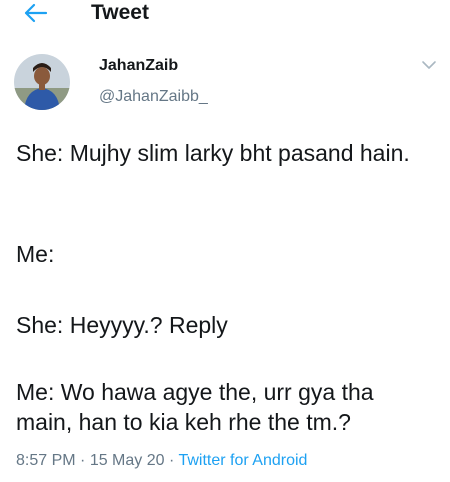 This screenshot has height=482, width=450. I want to click on profile-photo, so click(42, 82).